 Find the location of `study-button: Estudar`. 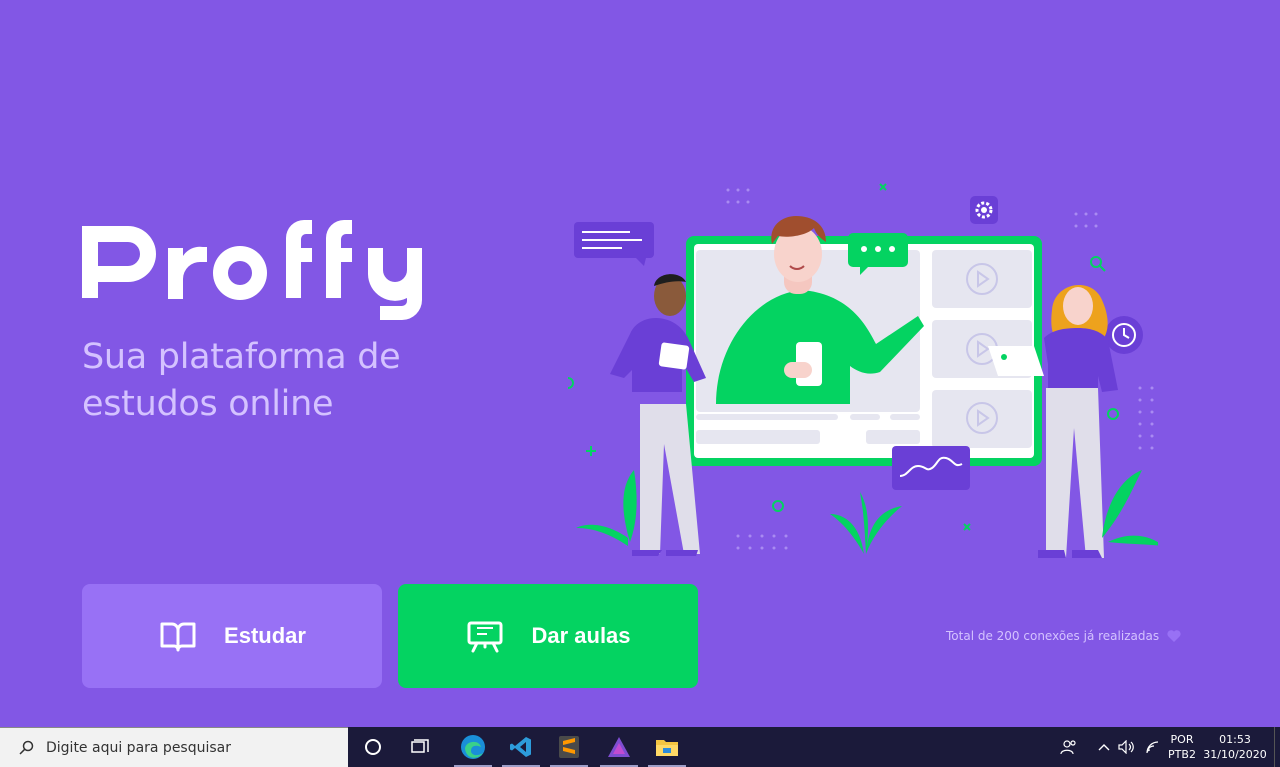

study-button: Estudar is located at coordinates (232, 636).